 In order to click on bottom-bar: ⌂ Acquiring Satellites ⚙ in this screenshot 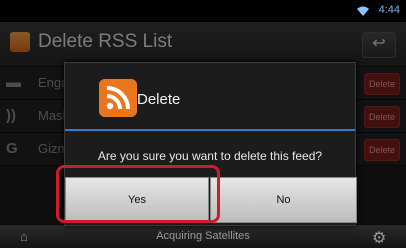, I will do `click(203, 236)`.